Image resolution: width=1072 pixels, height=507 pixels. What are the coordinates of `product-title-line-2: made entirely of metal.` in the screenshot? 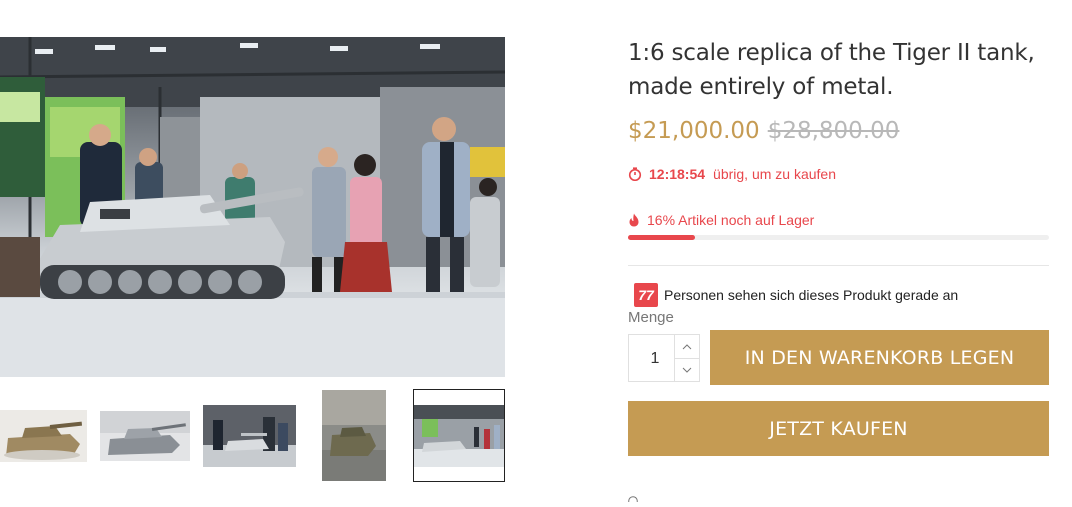 It's located at (761, 87).